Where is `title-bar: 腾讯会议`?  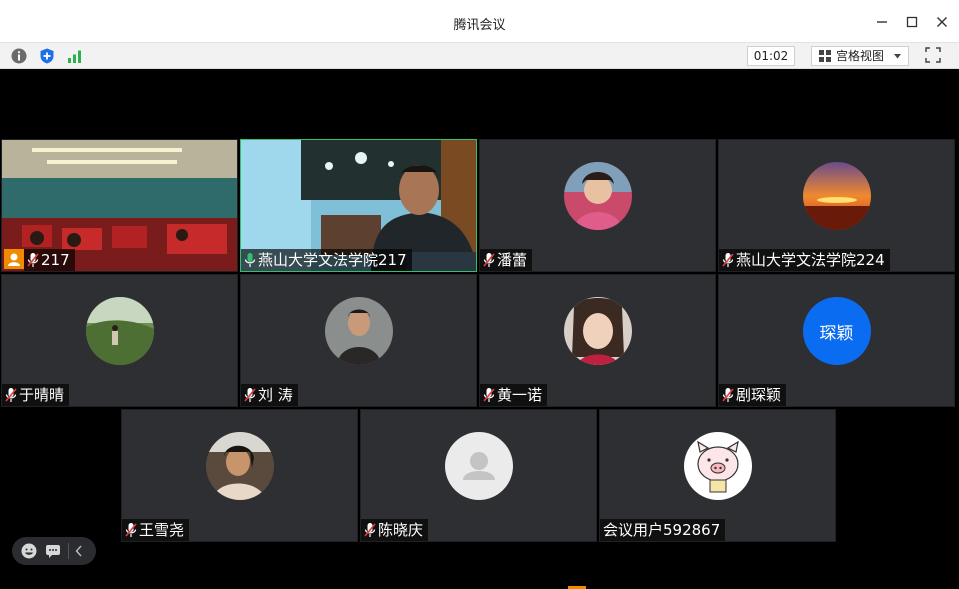
title-bar: 腾讯会议 is located at coordinates (479, 21).